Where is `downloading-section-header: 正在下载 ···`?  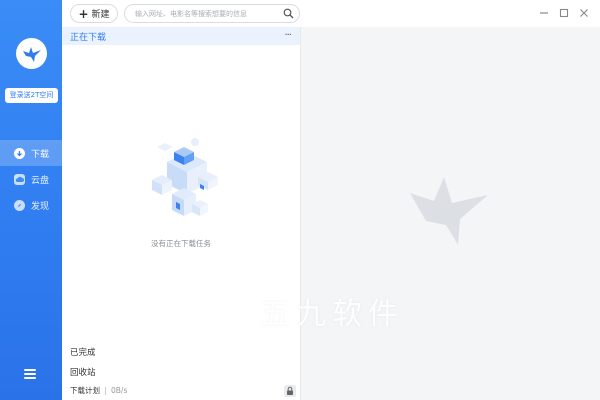
downloading-section-header: 正在下载 ··· is located at coordinates (181, 36).